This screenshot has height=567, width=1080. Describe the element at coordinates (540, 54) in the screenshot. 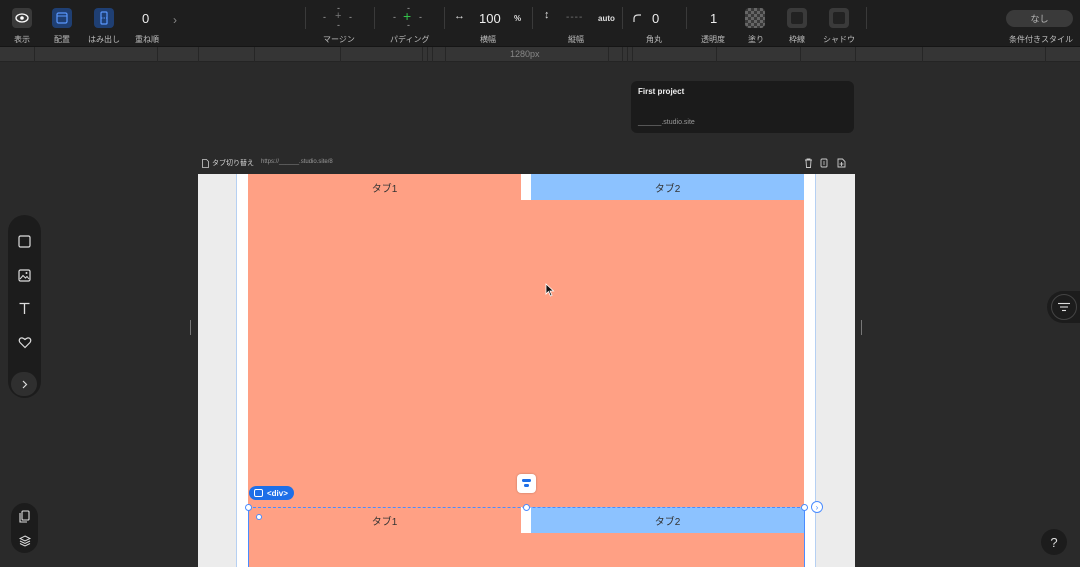

I see `breakpoint-ruler: 1280px` at that location.